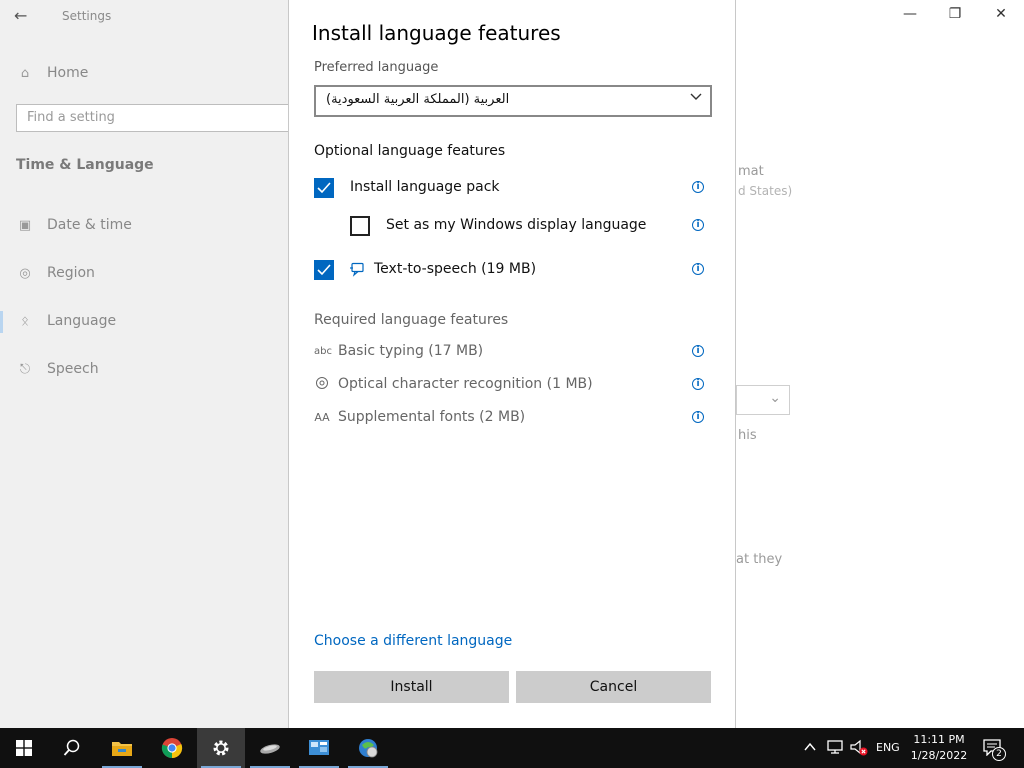  Describe the element at coordinates (516, 225) in the screenshot. I see `display-language-label: Set as my Windows display language` at that location.